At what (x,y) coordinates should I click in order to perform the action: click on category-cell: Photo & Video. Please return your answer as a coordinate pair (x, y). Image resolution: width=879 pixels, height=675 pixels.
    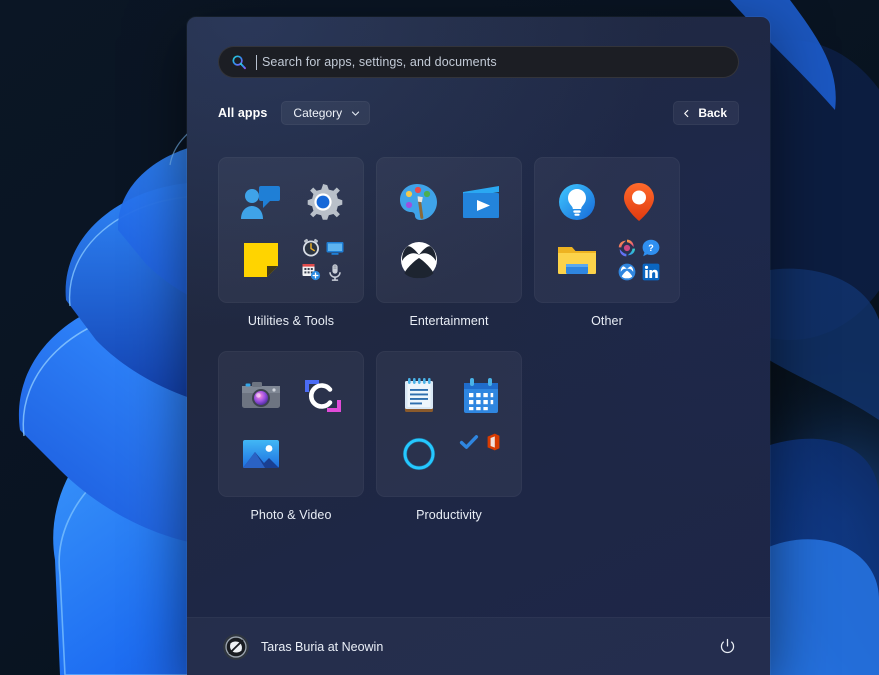
    Looking at the image, I should click on (291, 436).